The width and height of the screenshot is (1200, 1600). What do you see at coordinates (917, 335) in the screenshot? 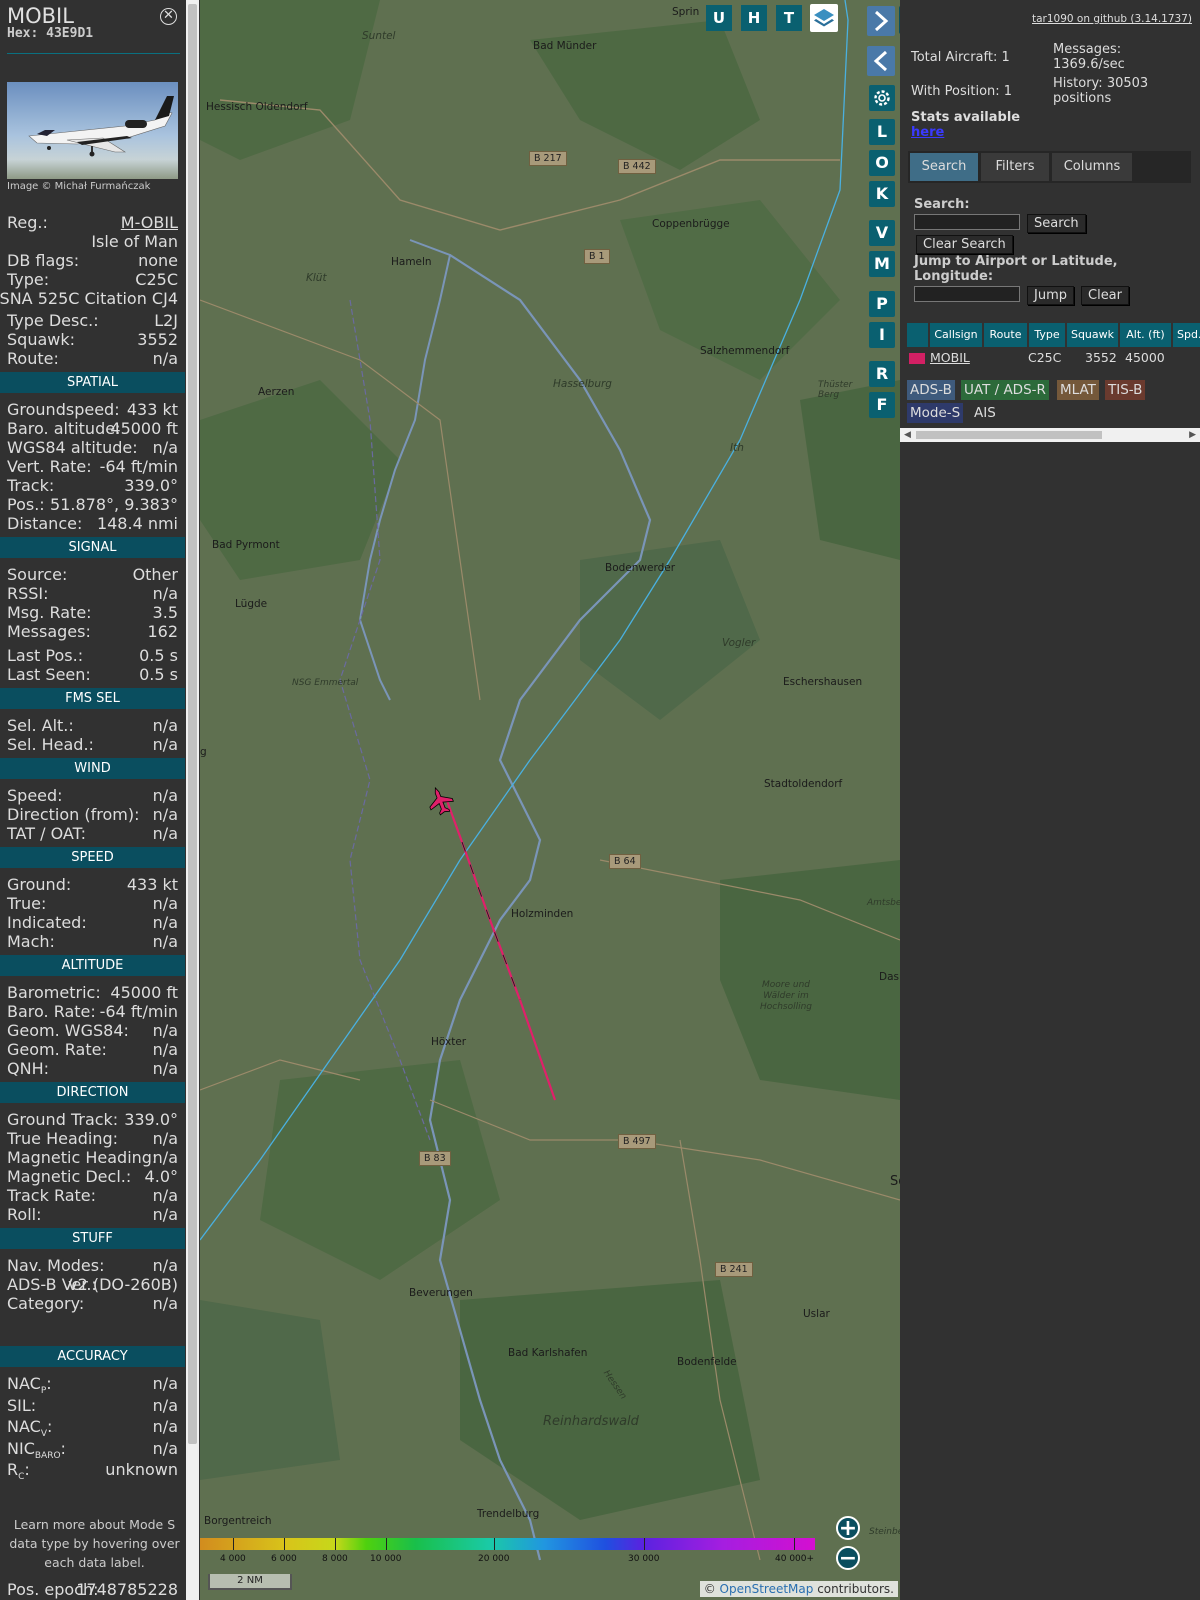
I see `column-header-flag` at bounding box center [917, 335].